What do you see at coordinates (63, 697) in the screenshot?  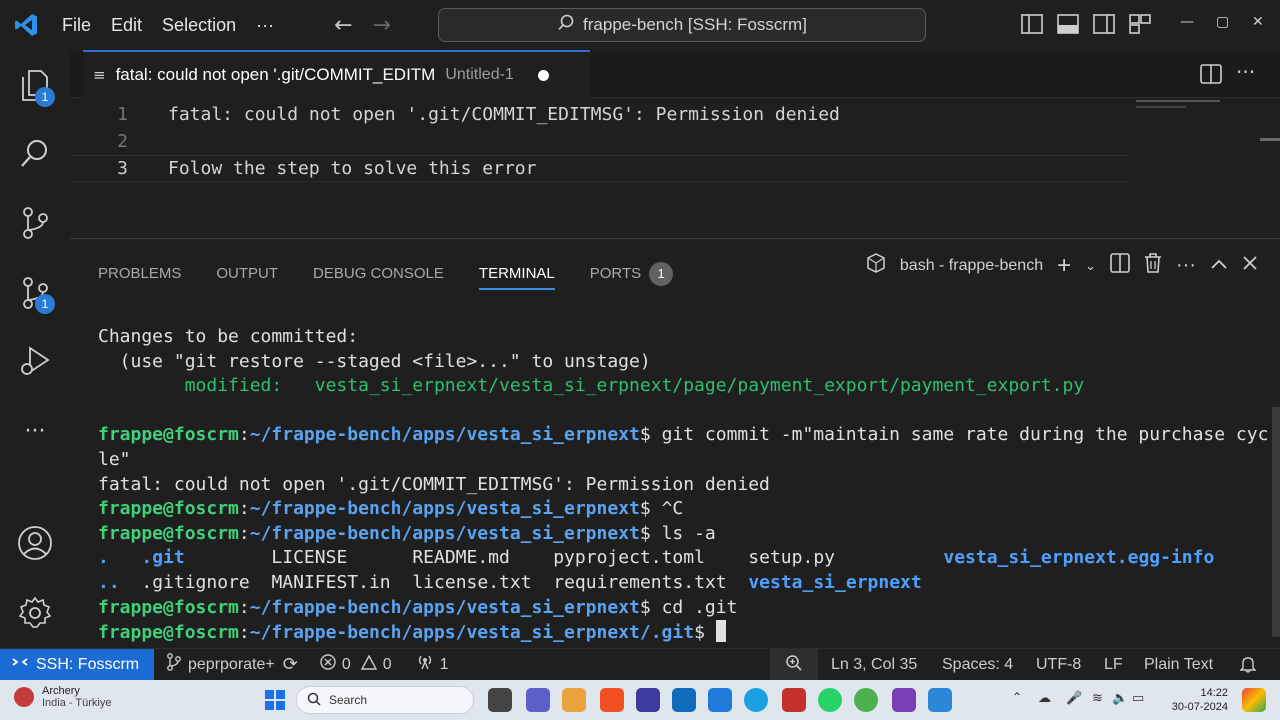 I see `weather-widget: Archery India - Türkiye` at bounding box center [63, 697].